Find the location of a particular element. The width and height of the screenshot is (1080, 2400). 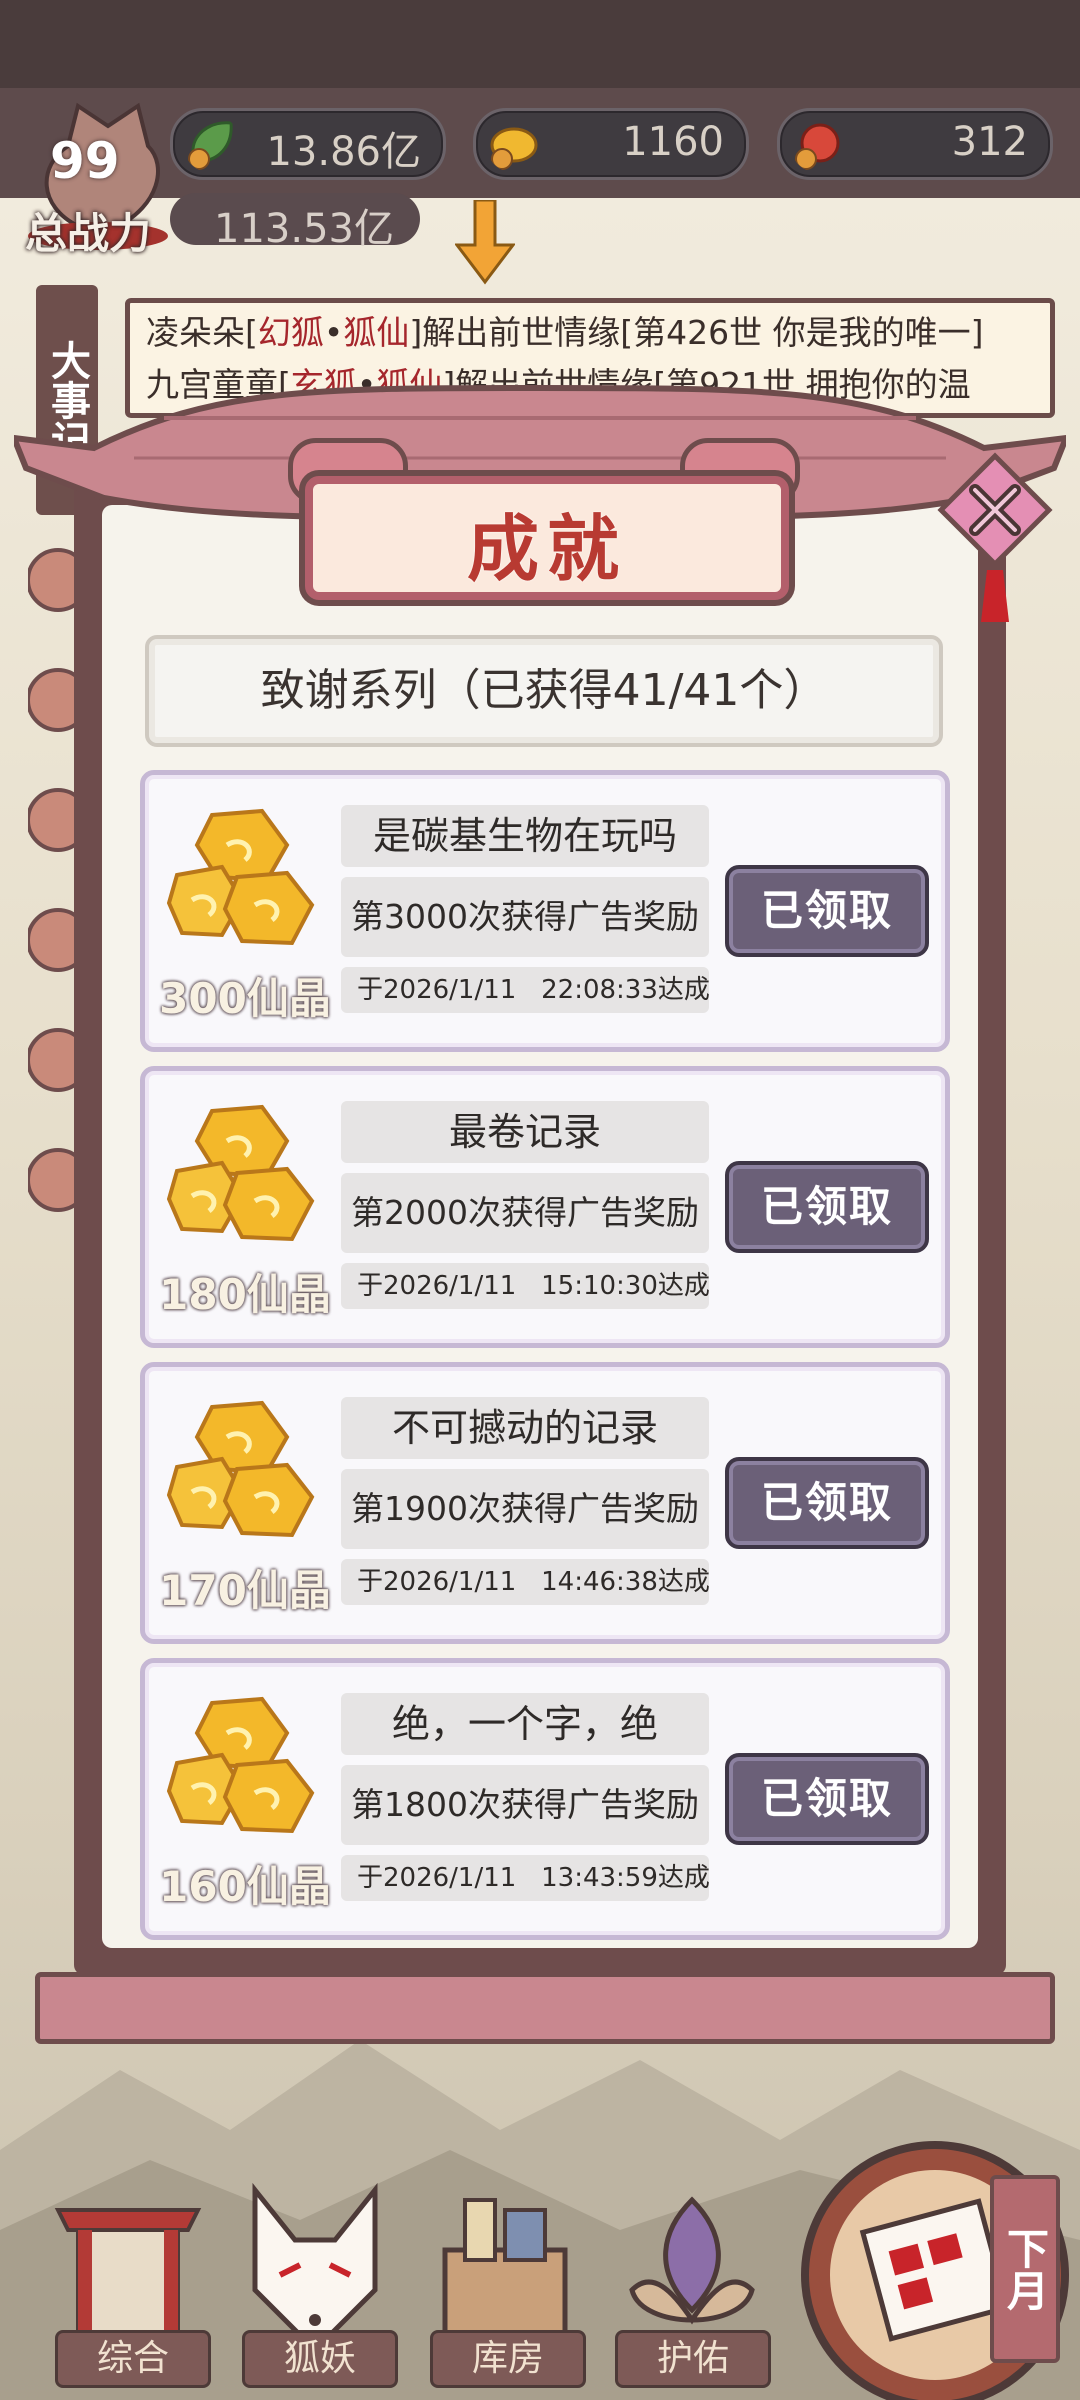

ticker-event-1: ]解出前世情缘[第426世 你是我的唯一] is located at coordinates (696, 332).